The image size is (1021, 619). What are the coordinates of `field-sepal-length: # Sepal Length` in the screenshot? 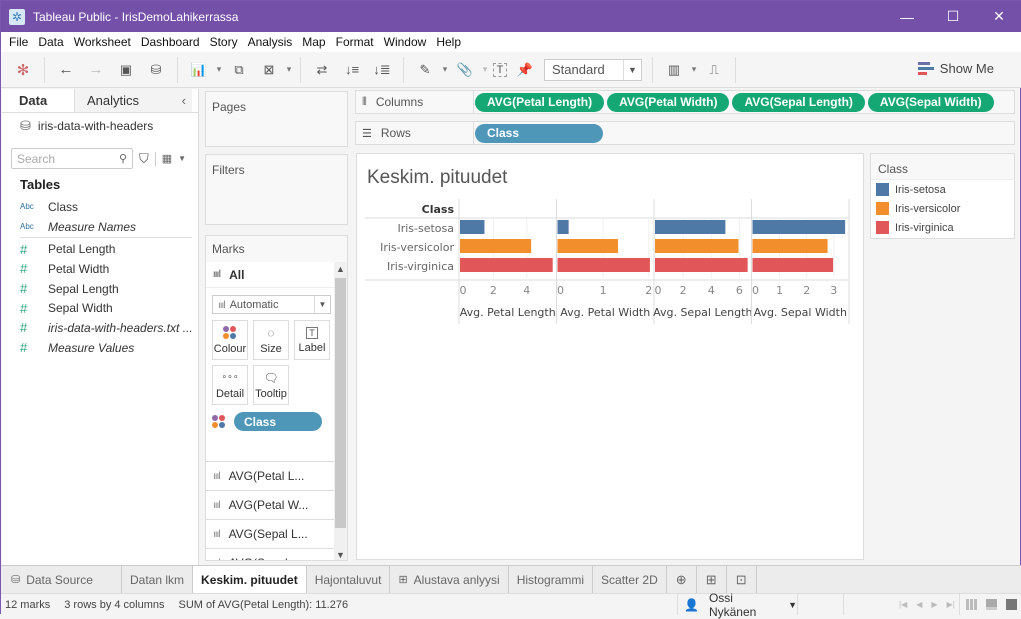 It's located at (100, 289).